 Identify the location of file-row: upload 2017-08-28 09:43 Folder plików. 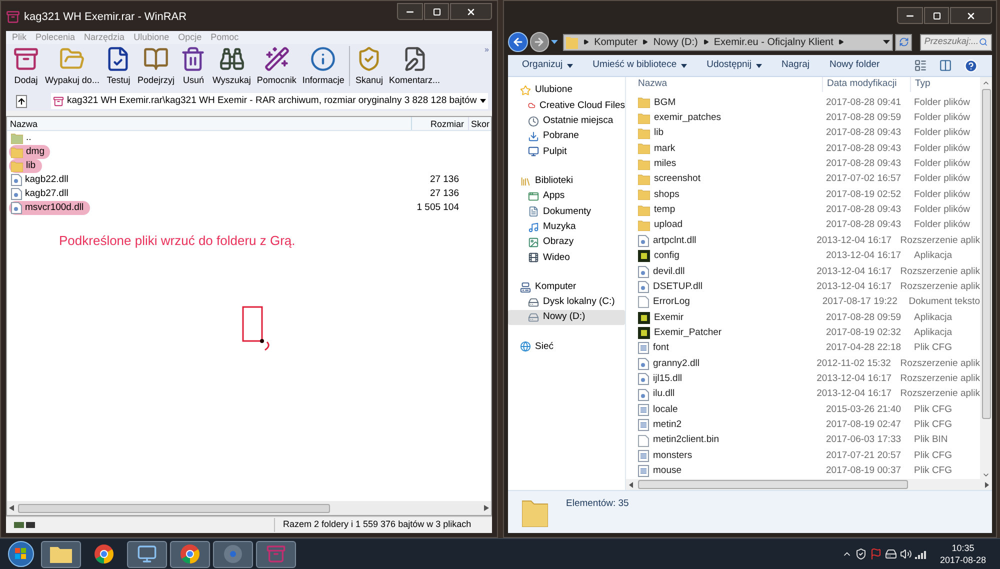
(803, 226).